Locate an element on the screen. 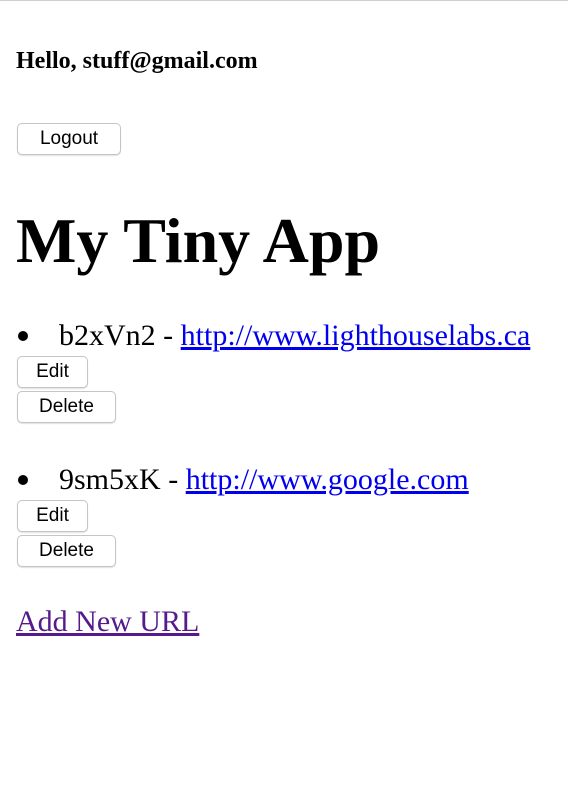  user-greeting: Hello, stuff@gmail.com is located at coordinates (137, 61).